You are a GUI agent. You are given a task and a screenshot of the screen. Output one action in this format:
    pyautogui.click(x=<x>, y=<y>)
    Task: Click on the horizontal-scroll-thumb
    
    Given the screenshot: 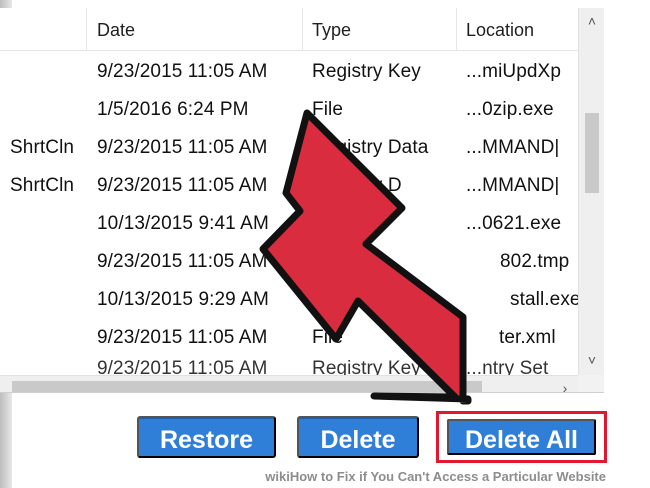 What is the action you would take?
    pyautogui.click(x=247, y=386)
    